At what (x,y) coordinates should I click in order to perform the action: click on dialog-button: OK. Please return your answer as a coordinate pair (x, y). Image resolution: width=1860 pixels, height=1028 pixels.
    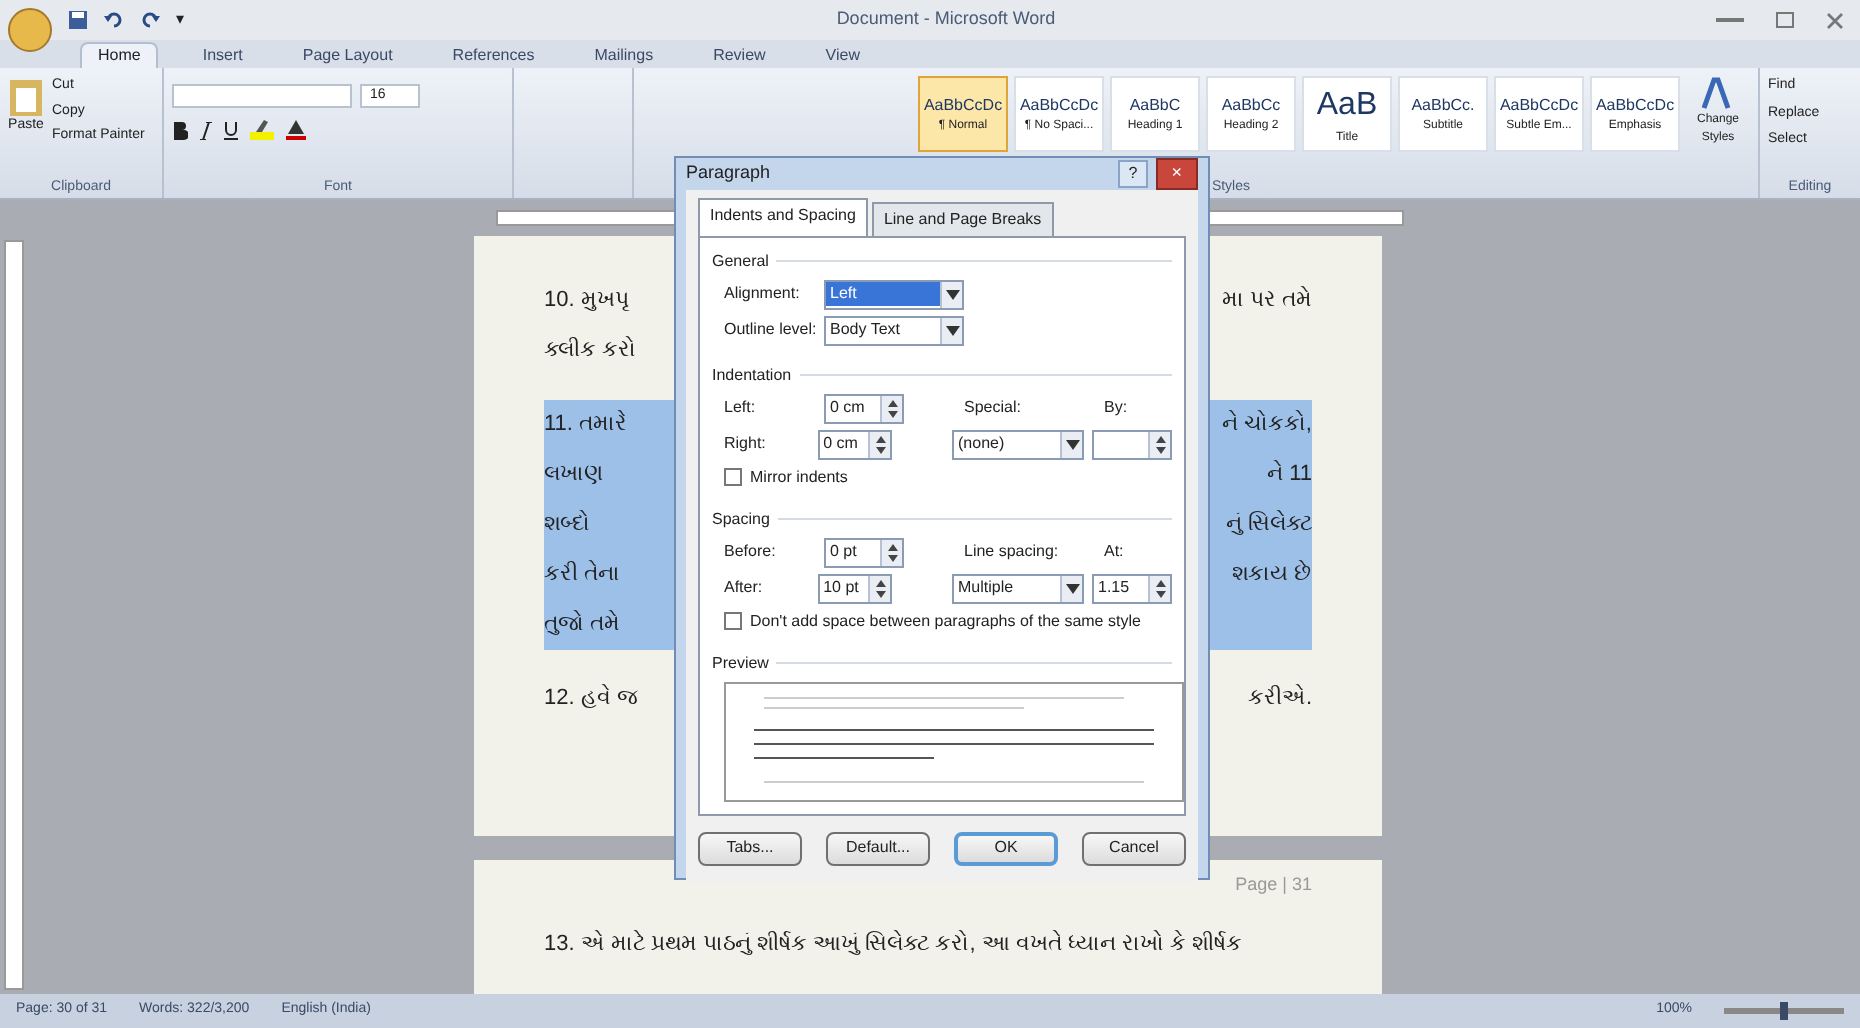
    Looking at the image, I should click on (1006, 848).